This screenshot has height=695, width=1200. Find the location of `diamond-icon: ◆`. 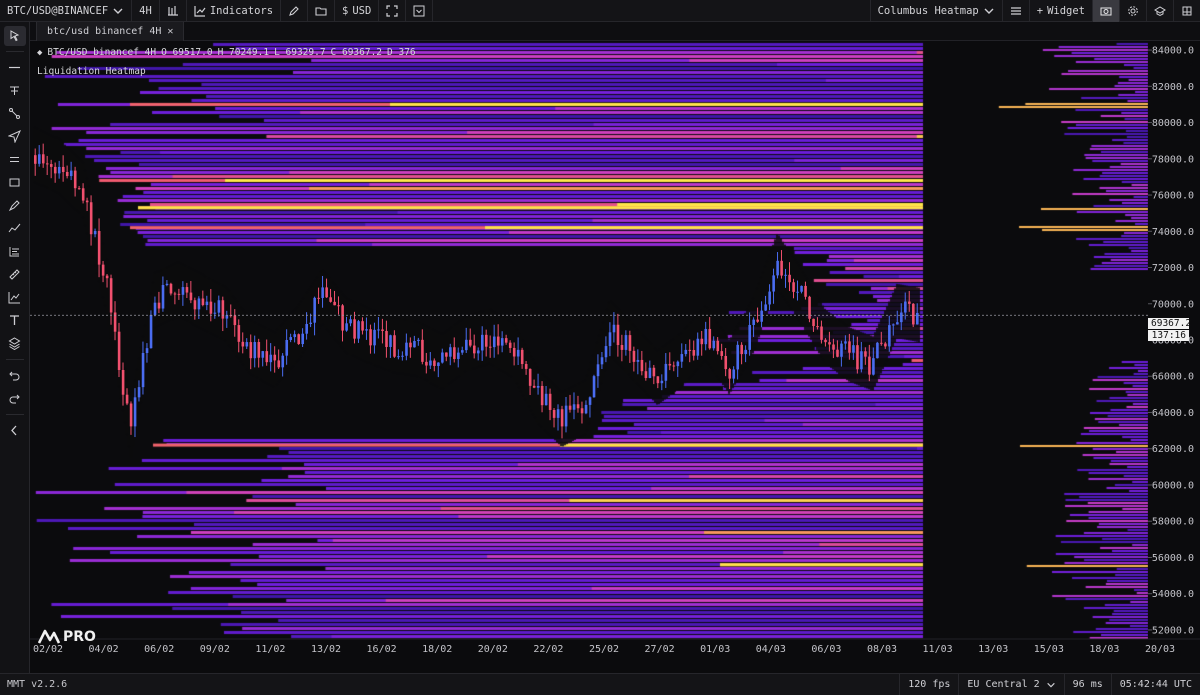

diamond-icon: ◆ is located at coordinates (40, 52).